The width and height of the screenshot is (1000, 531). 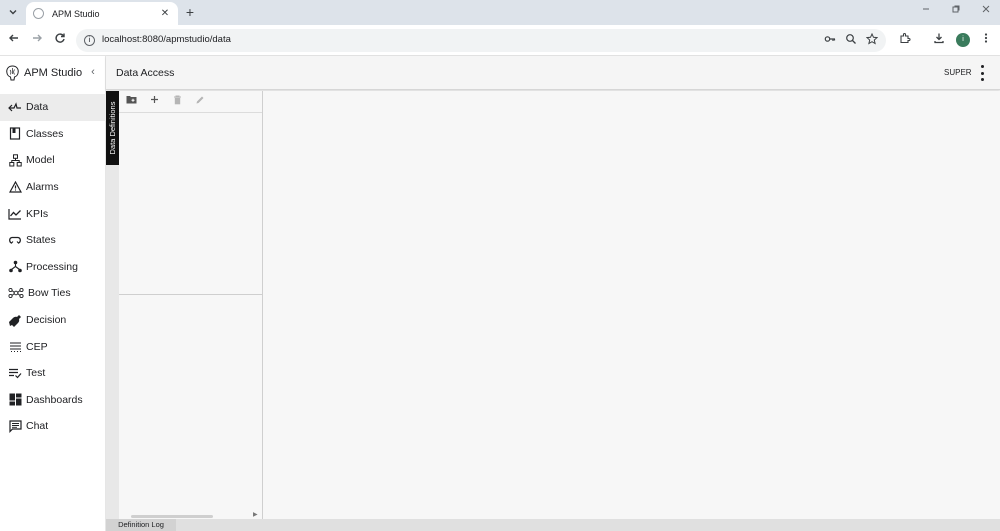 I want to click on sidebar-item-label: Bow Ties, so click(x=49, y=293).